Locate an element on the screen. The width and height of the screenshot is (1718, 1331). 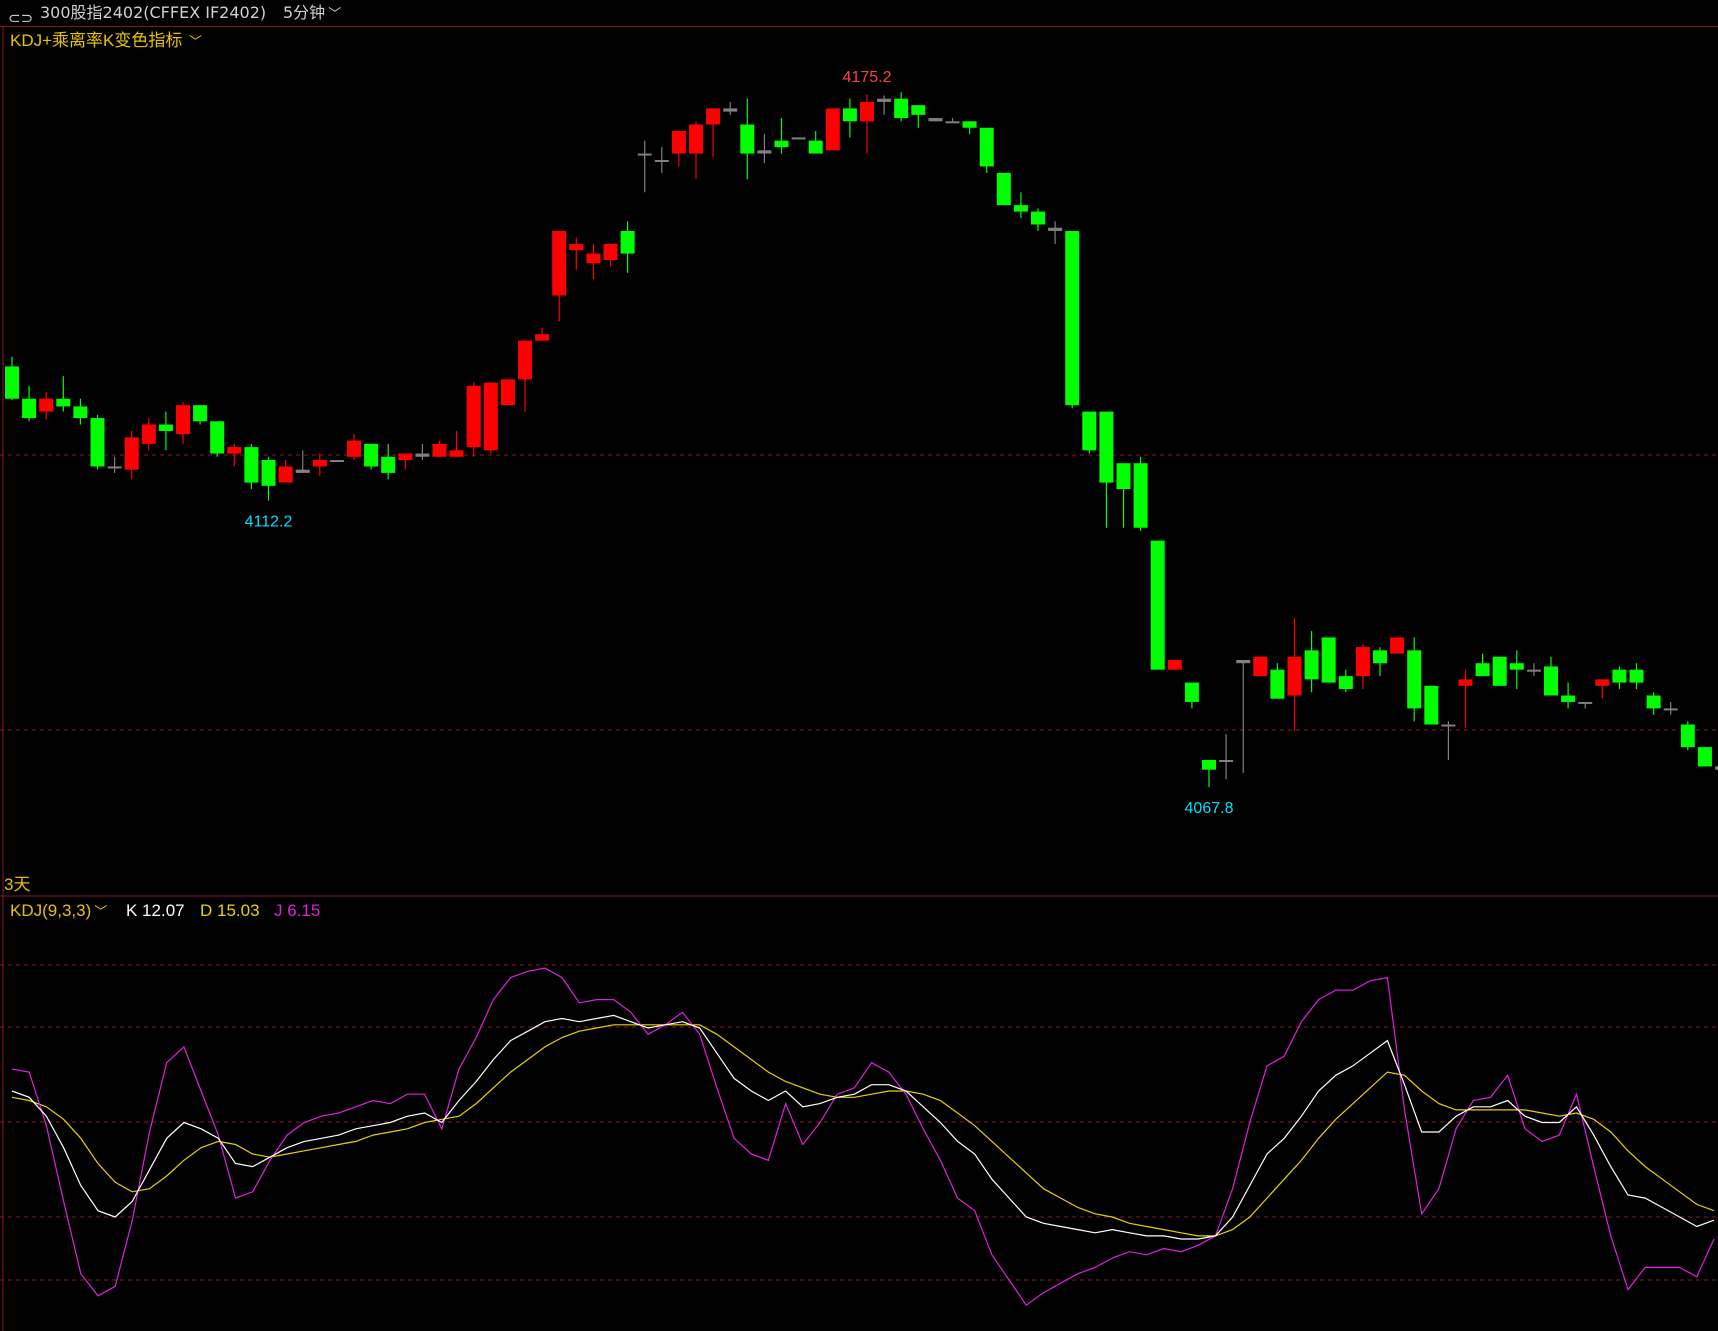
low-price-label: 4112.2 is located at coordinates (269, 522).